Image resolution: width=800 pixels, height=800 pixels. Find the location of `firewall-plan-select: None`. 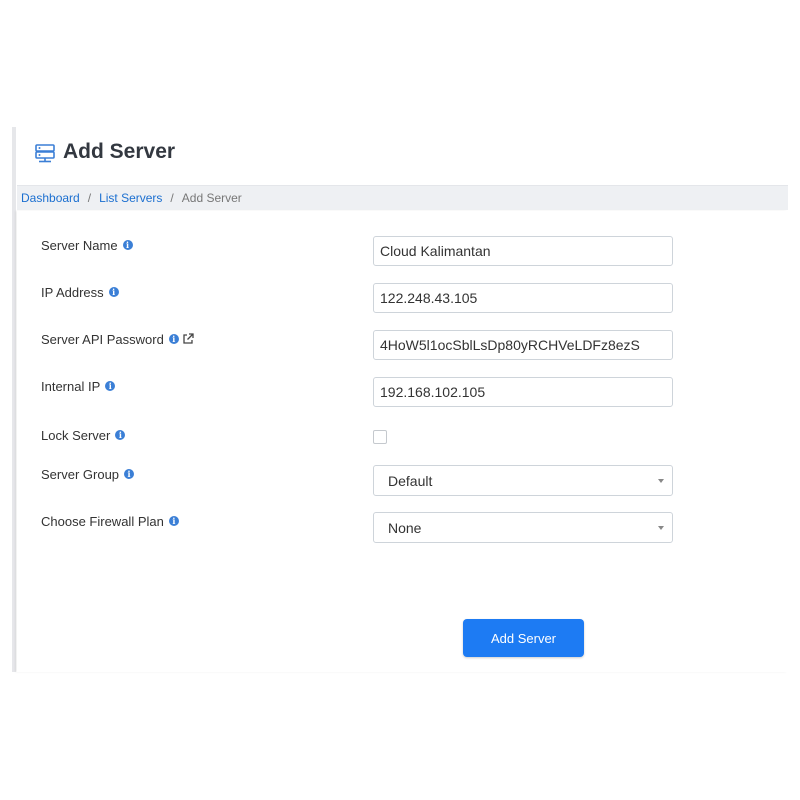

firewall-plan-select: None is located at coordinates (523, 527).